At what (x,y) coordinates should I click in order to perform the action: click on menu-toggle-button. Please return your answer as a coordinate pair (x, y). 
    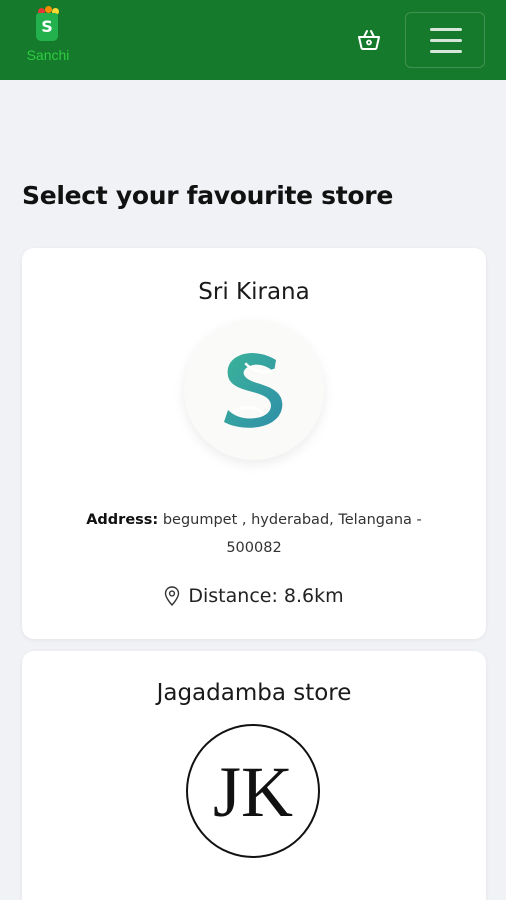
    Looking at the image, I should click on (445, 40).